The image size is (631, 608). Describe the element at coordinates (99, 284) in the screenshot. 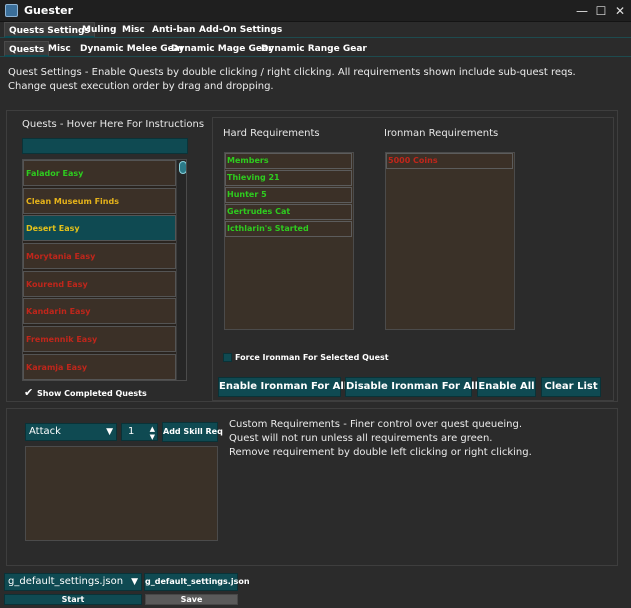

I see `quest-item-kourend-easy: Kourend Easy` at that location.